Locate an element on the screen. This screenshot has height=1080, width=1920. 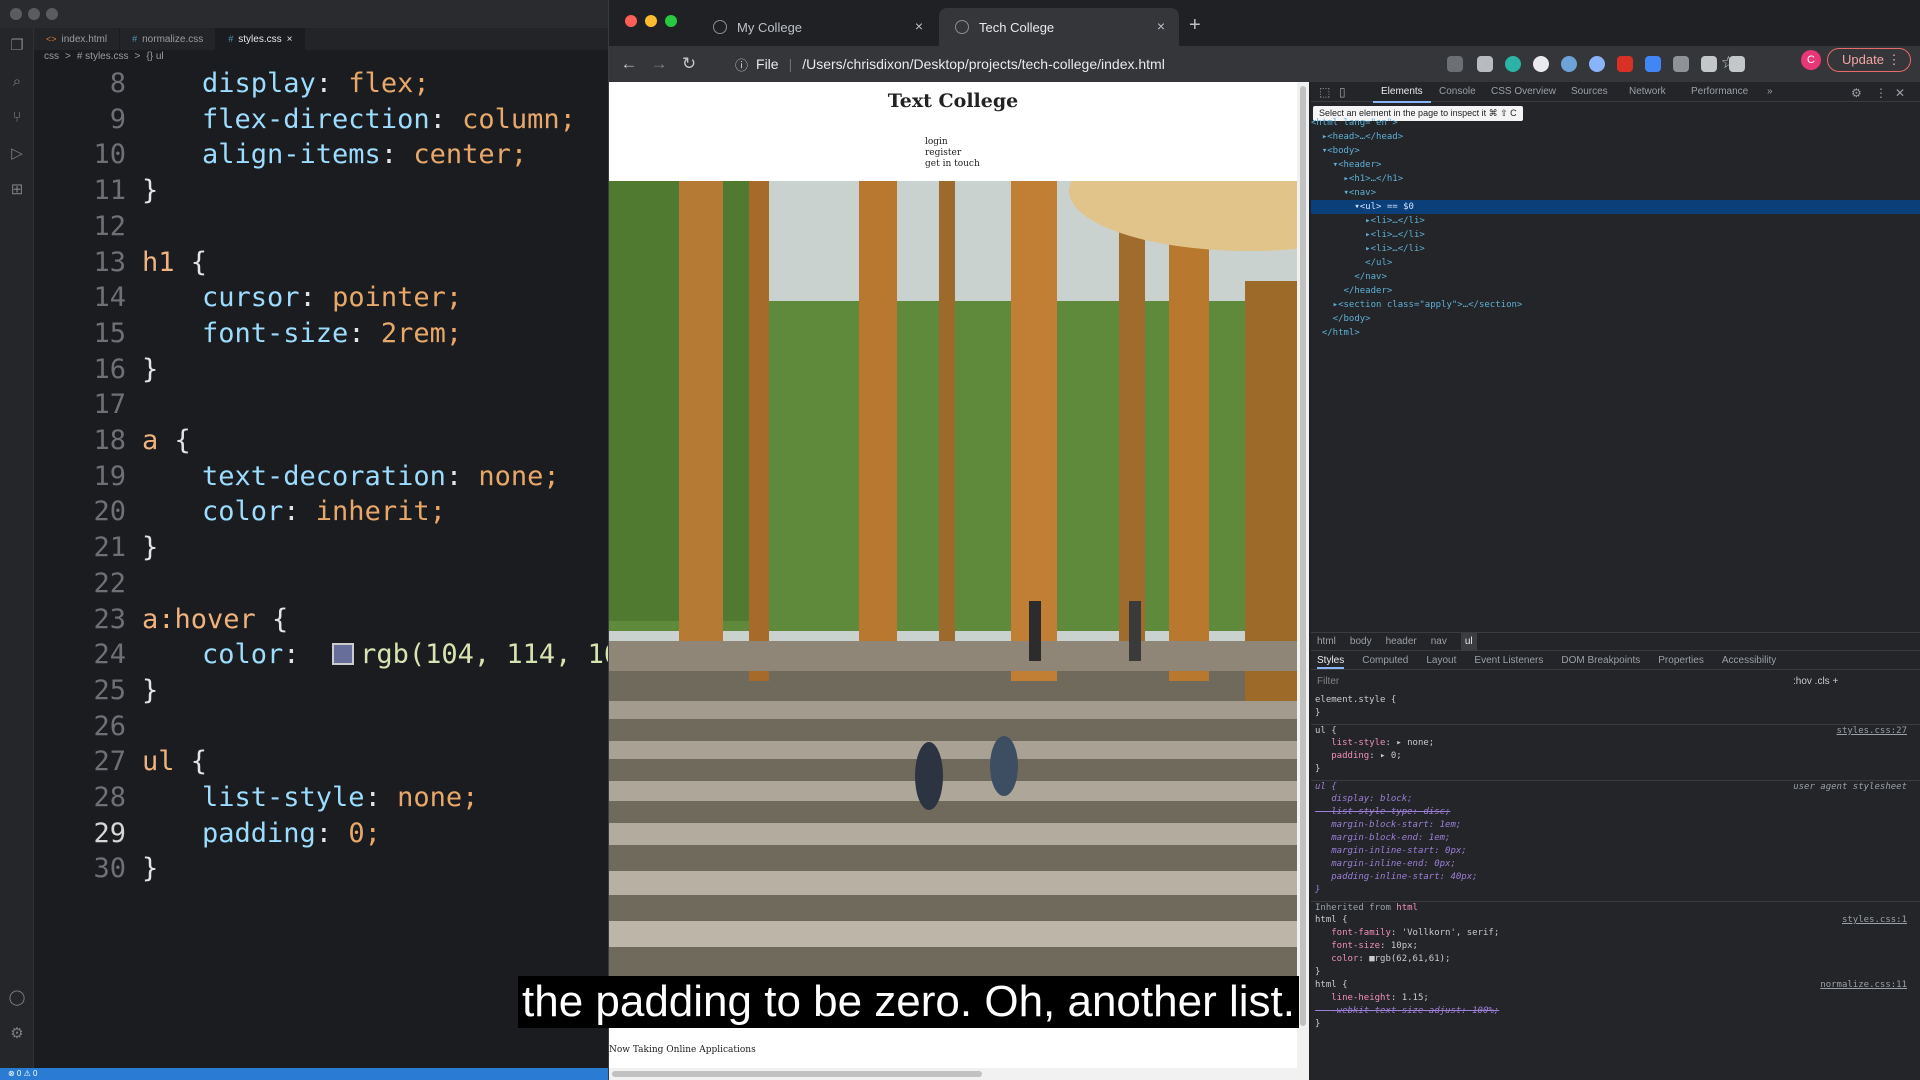
hov-cls-controls: :hov .cls + is located at coordinates (1815, 681).